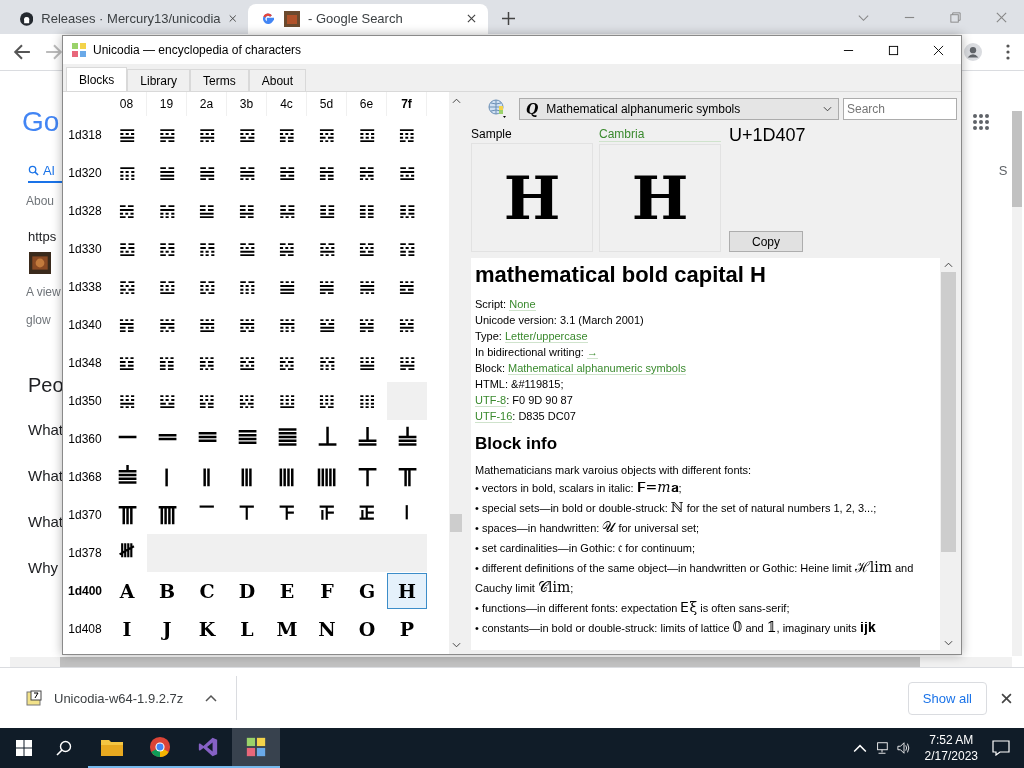 This screenshot has height=768, width=1024. Describe the element at coordinates (981, 121) in the screenshot. I see `apps-grid-icon` at that location.